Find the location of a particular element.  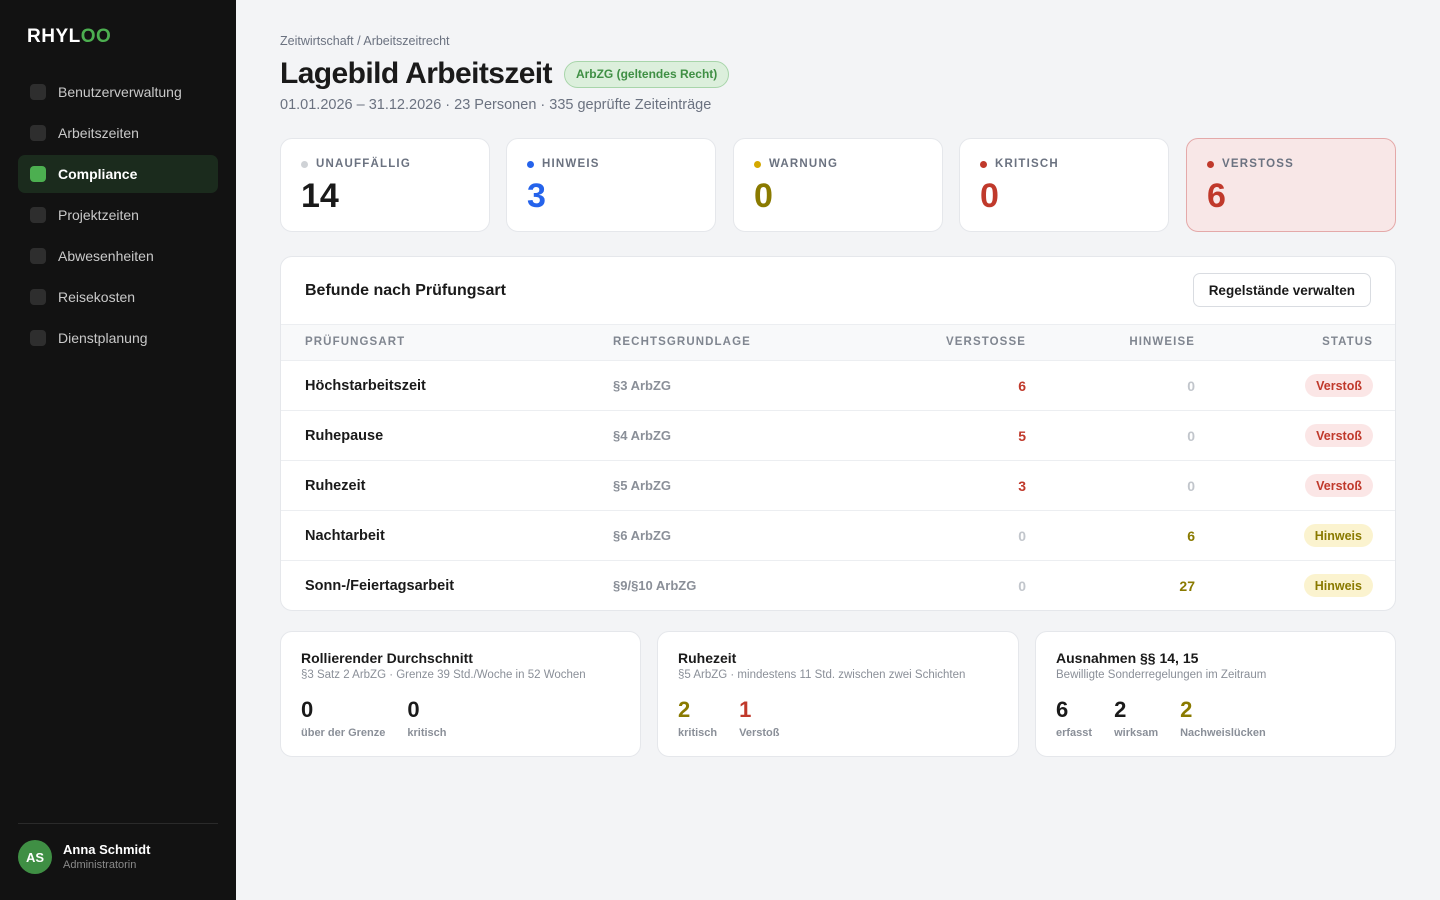

sidebar-item-compliance: Compliance is located at coordinates (118, 174).